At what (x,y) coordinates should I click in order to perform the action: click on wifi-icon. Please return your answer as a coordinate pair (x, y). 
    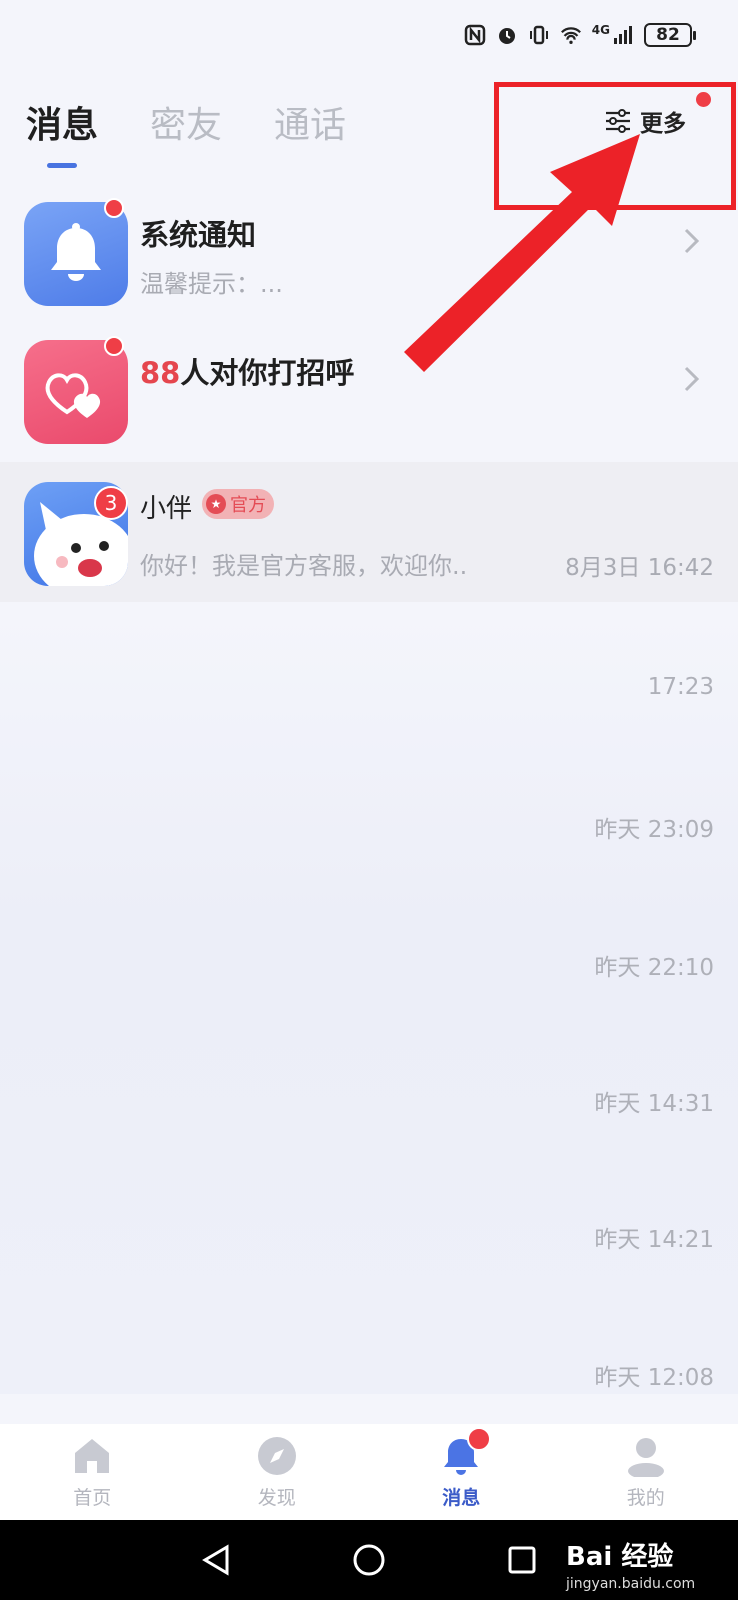
    Looking at the image, I should click on (570, 35).